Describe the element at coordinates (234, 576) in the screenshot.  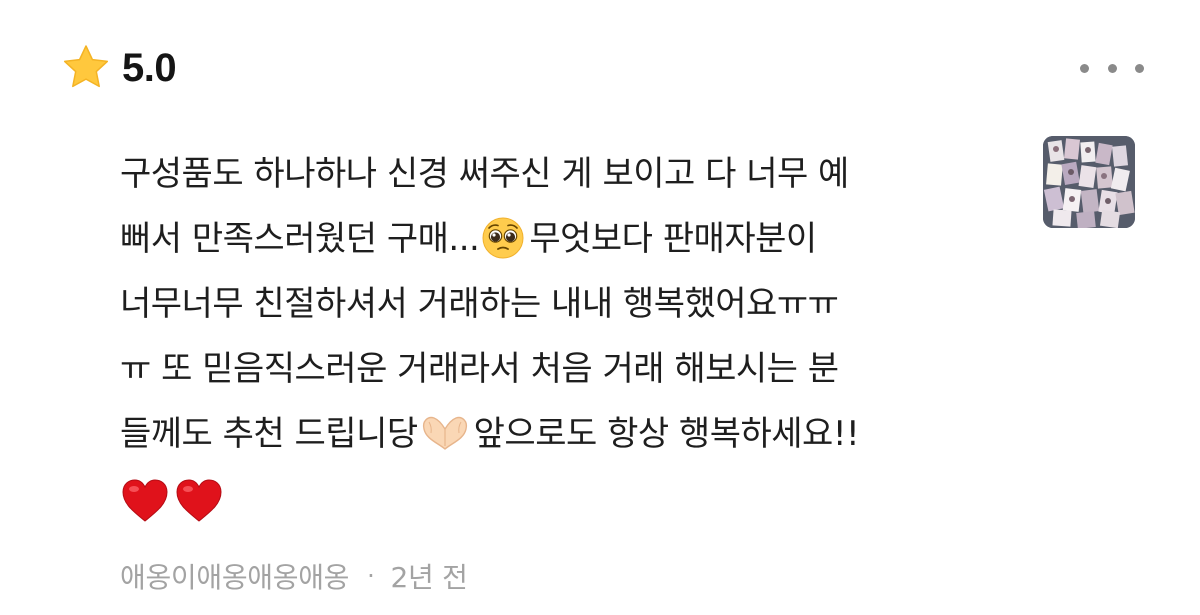
I see `reviewer-name: 애옹이애옹애옹애옹` at that location.